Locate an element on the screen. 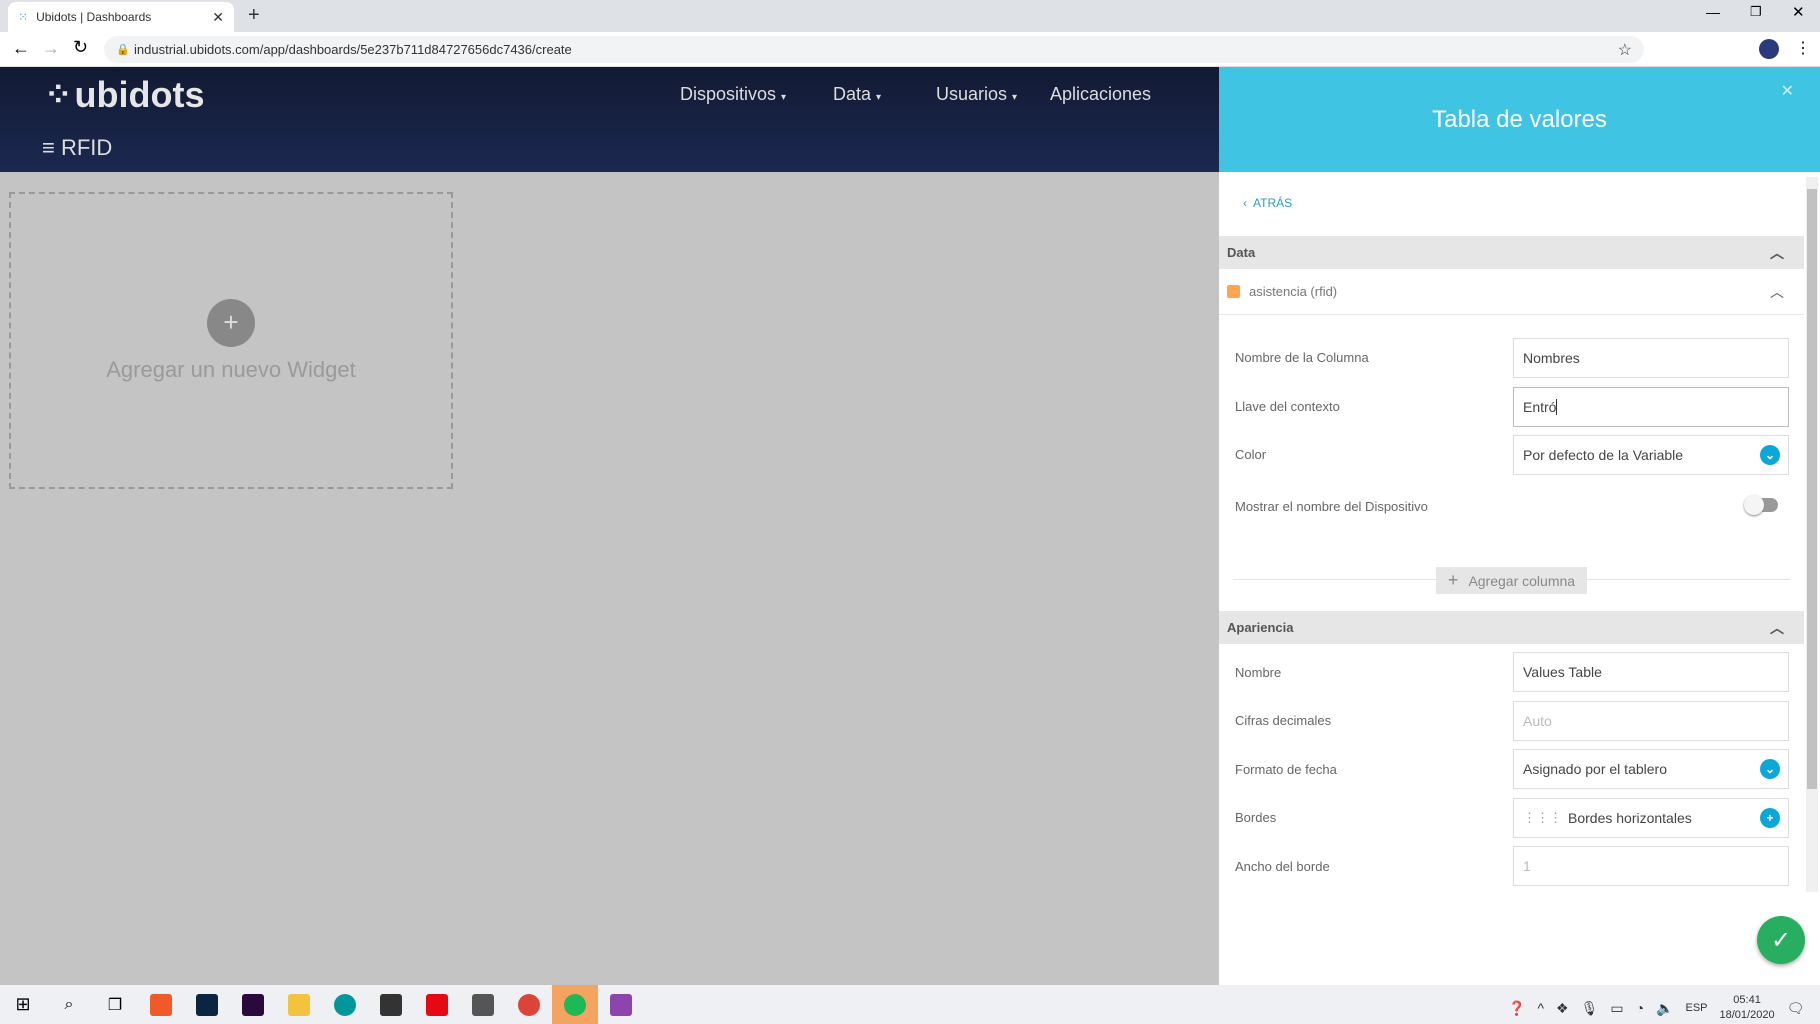  nav-aplicaciones: Aplicaciones is located at coordinates (1100, 94).